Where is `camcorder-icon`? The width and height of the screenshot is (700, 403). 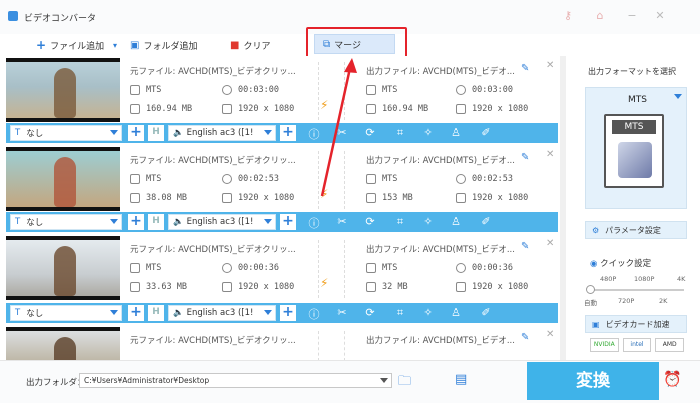
camcorder-icon is located at coordinates (635, 160).